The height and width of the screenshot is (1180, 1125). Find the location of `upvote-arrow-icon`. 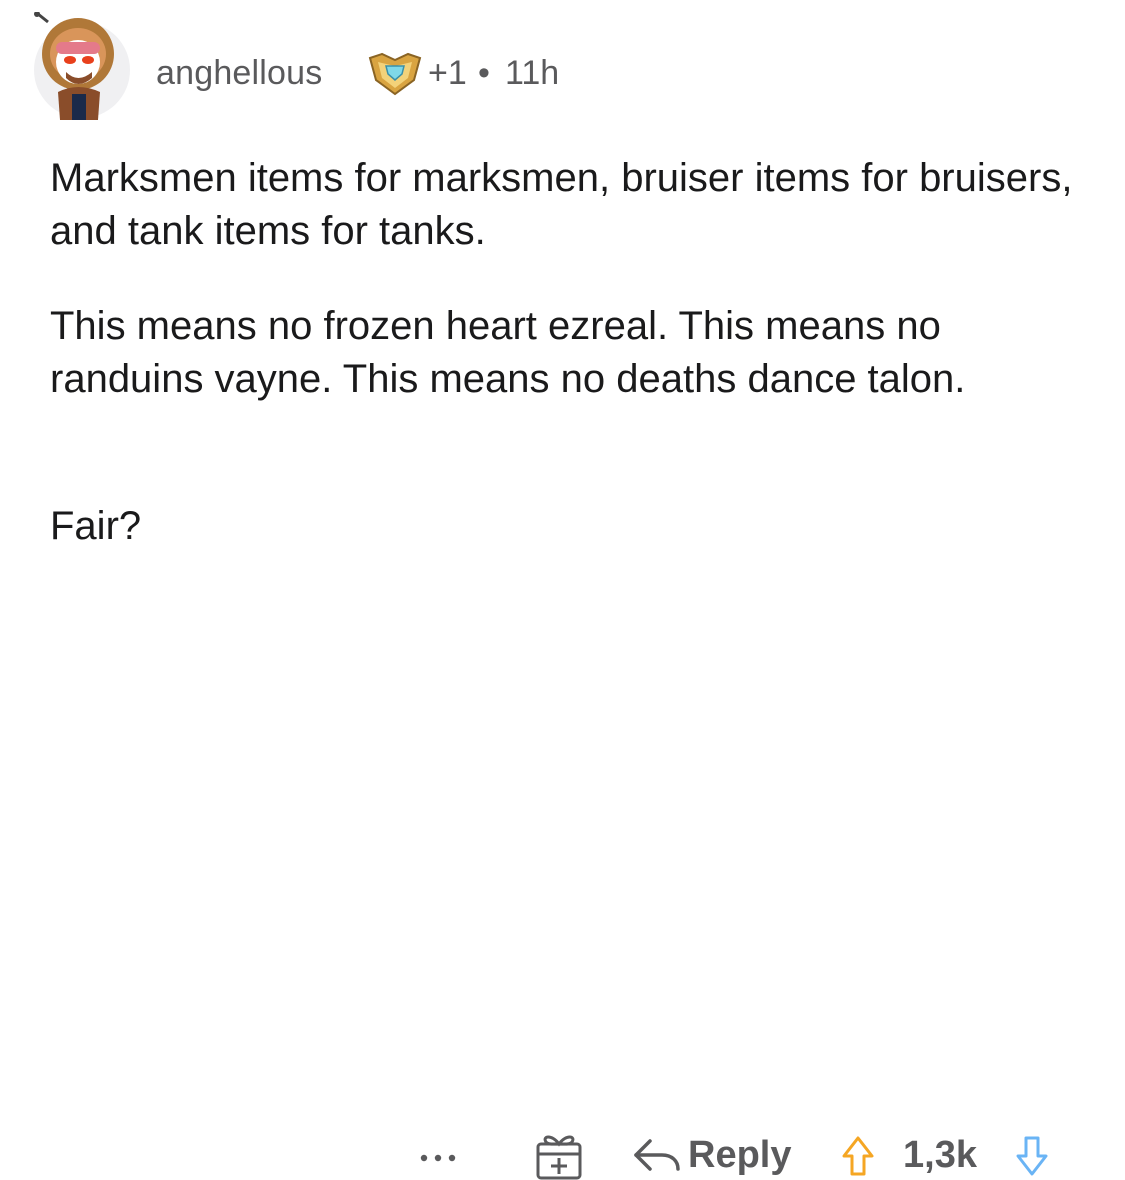

upvote-arrow-icon is located at coordinates (858, 1156).